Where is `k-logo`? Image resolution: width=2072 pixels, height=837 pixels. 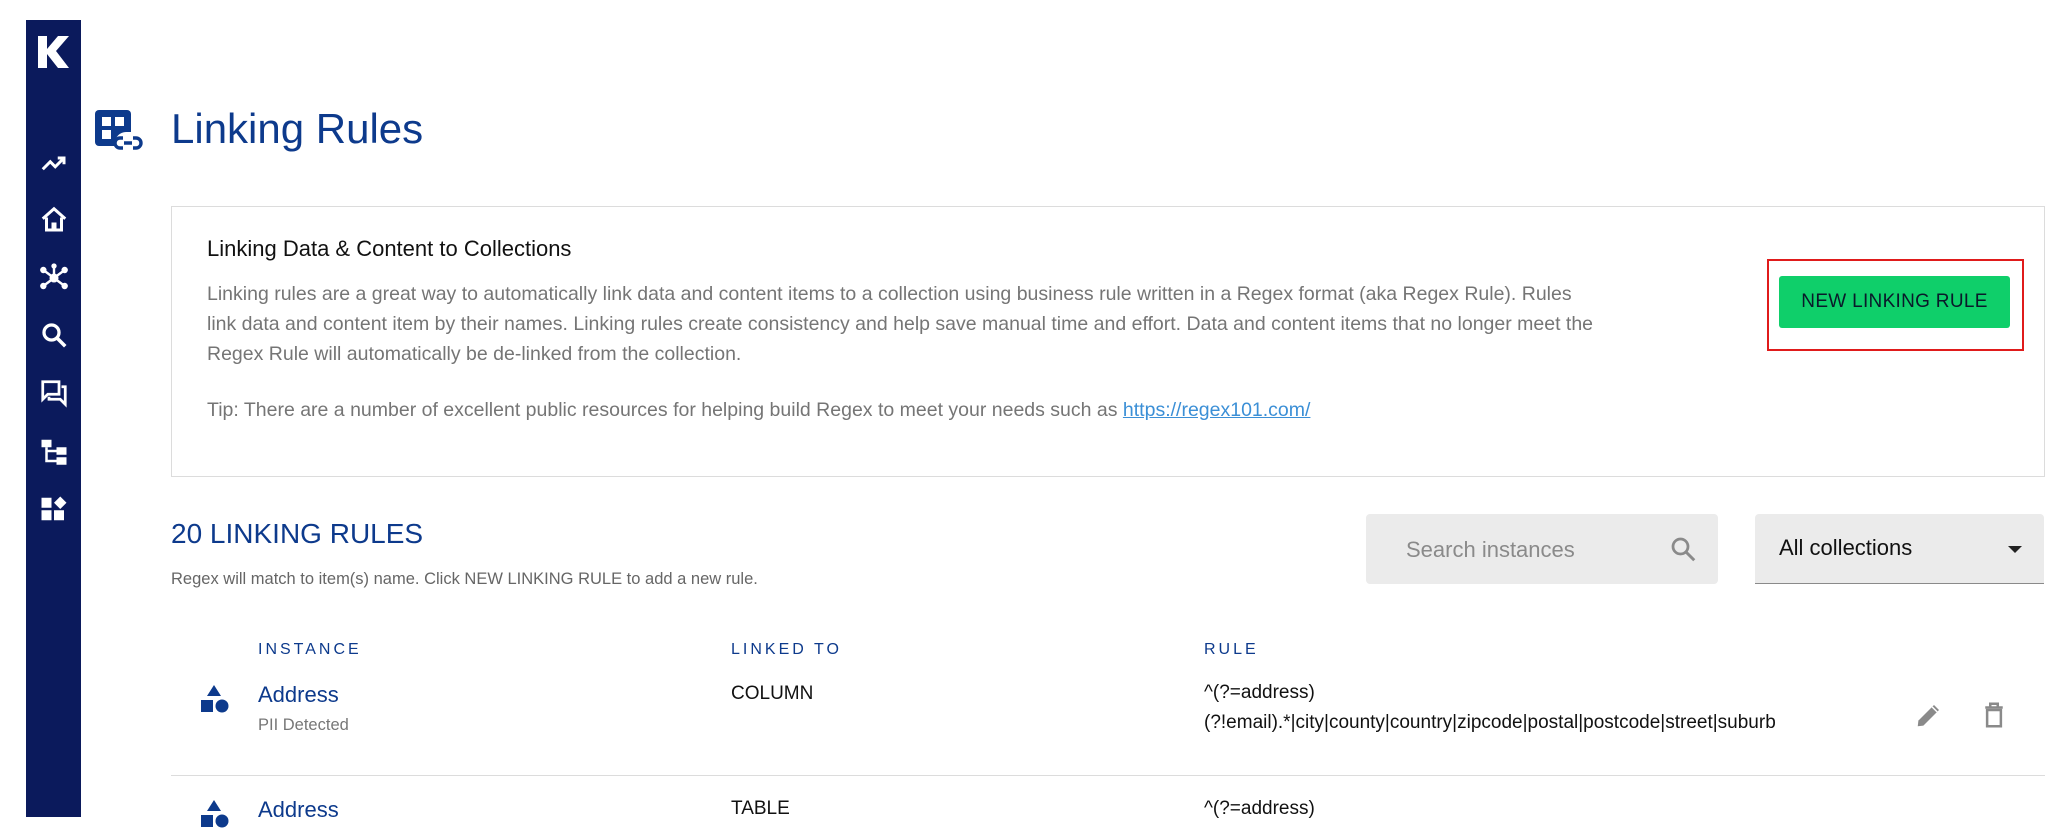
k-logo is located at coordinates (54, 52).